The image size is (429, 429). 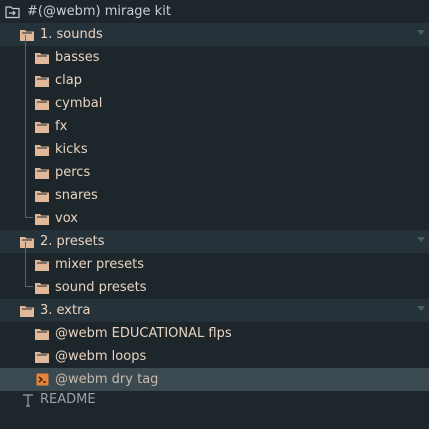 What do you see at coordinates (68, 399) in the screenshot?
I see `file-readme-label: README` at bounding box center [68, 399].